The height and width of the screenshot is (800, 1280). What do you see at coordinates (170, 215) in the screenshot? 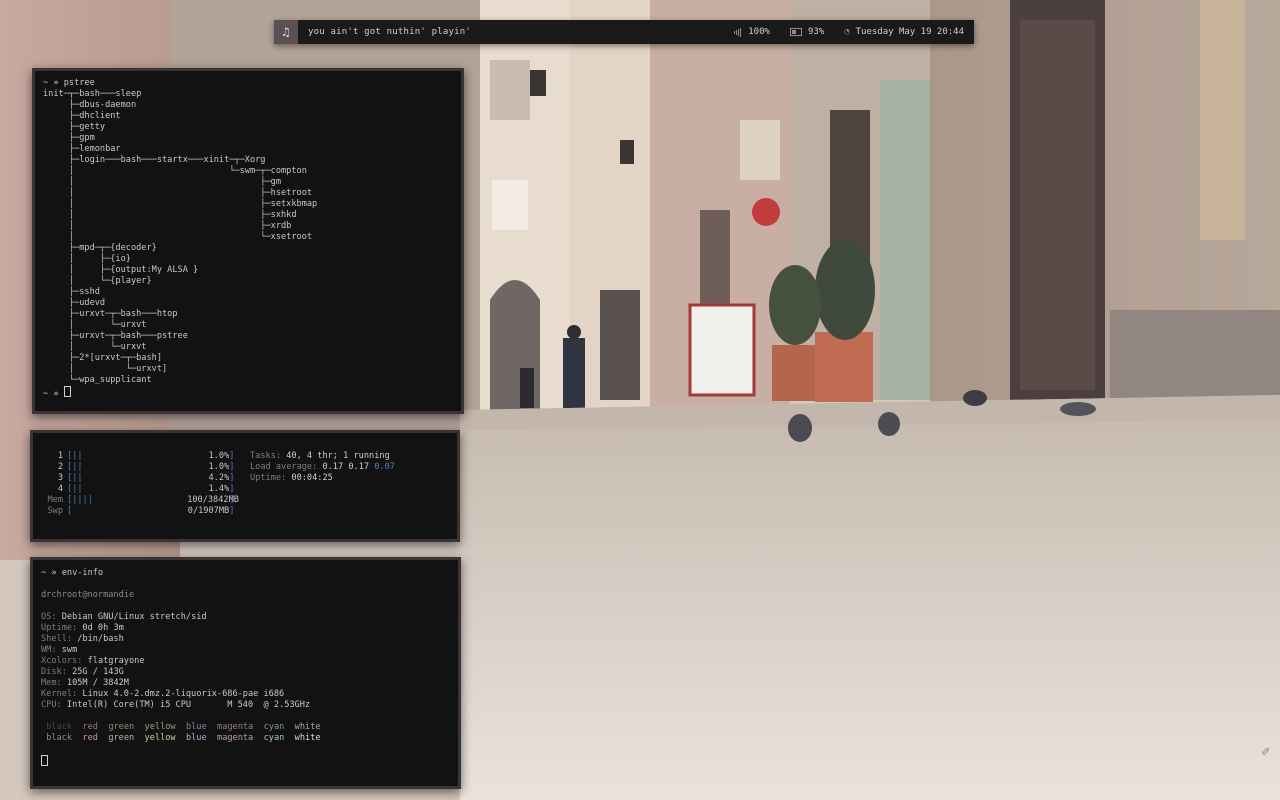
I see `pstree-line: │ ├─sxhkd` at bounding box center [170, 215].